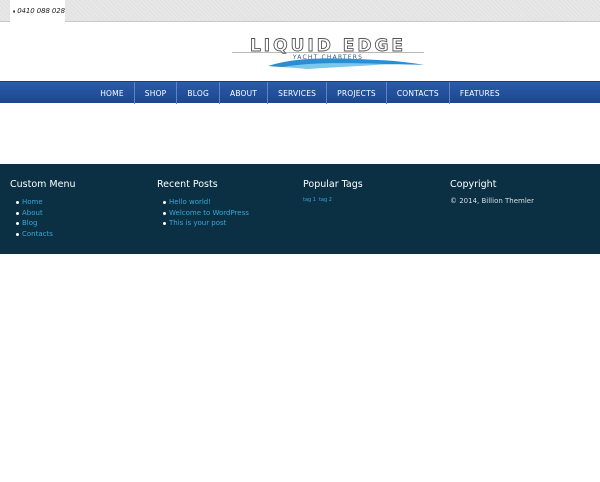 The image size is (600, 482). Describe the element at coordinates (230, 213) in the screenshot. I see `post-link: Welcome to WordPress` at that location.